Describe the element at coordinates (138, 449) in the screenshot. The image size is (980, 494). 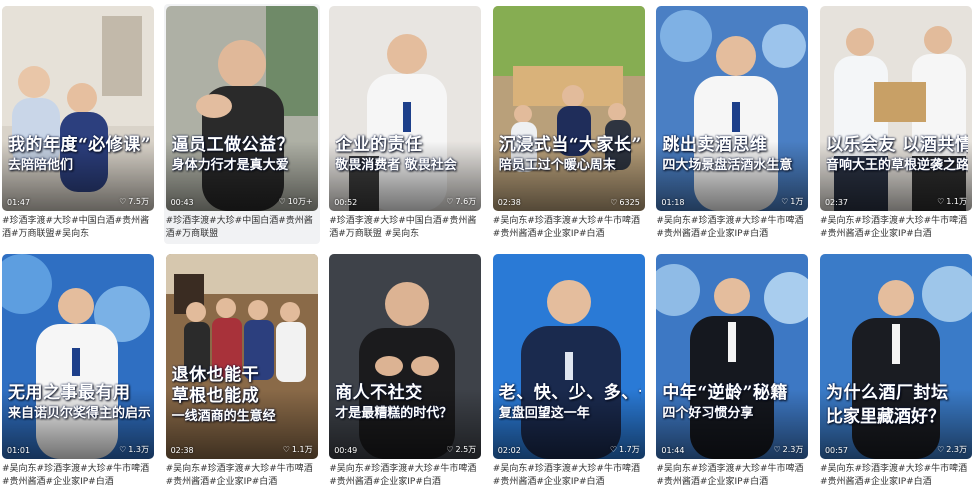
I see `like-count-value: 1.3万` at that location.